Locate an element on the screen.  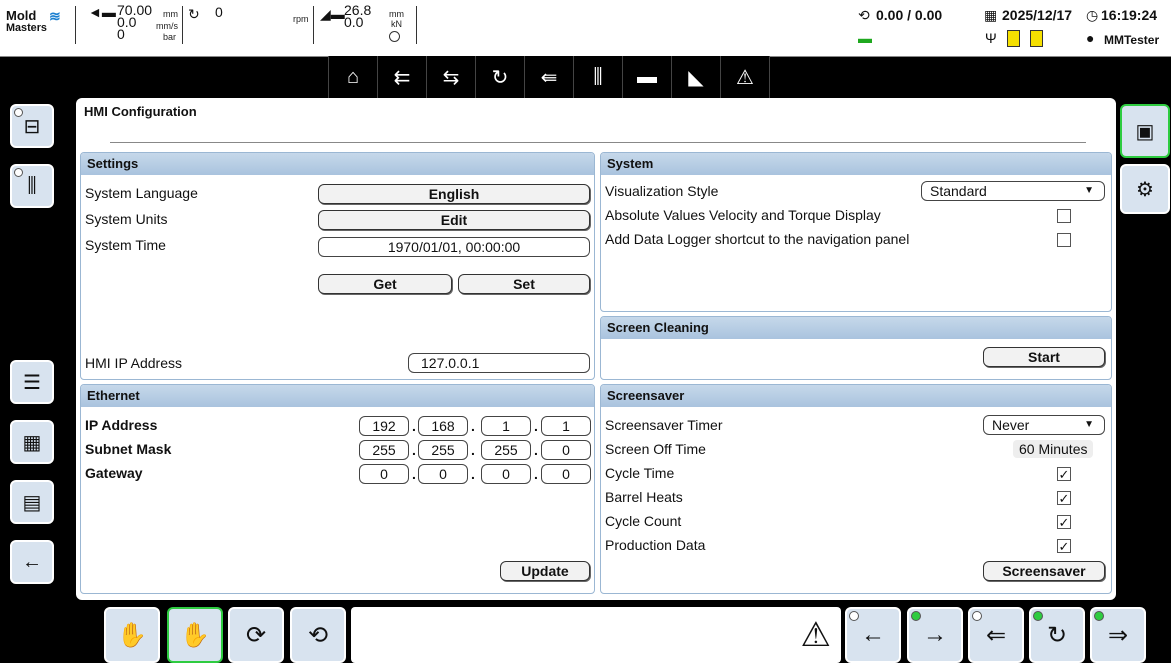
cycle-count-label: Cycle Count is located at coordinates (643, 521).